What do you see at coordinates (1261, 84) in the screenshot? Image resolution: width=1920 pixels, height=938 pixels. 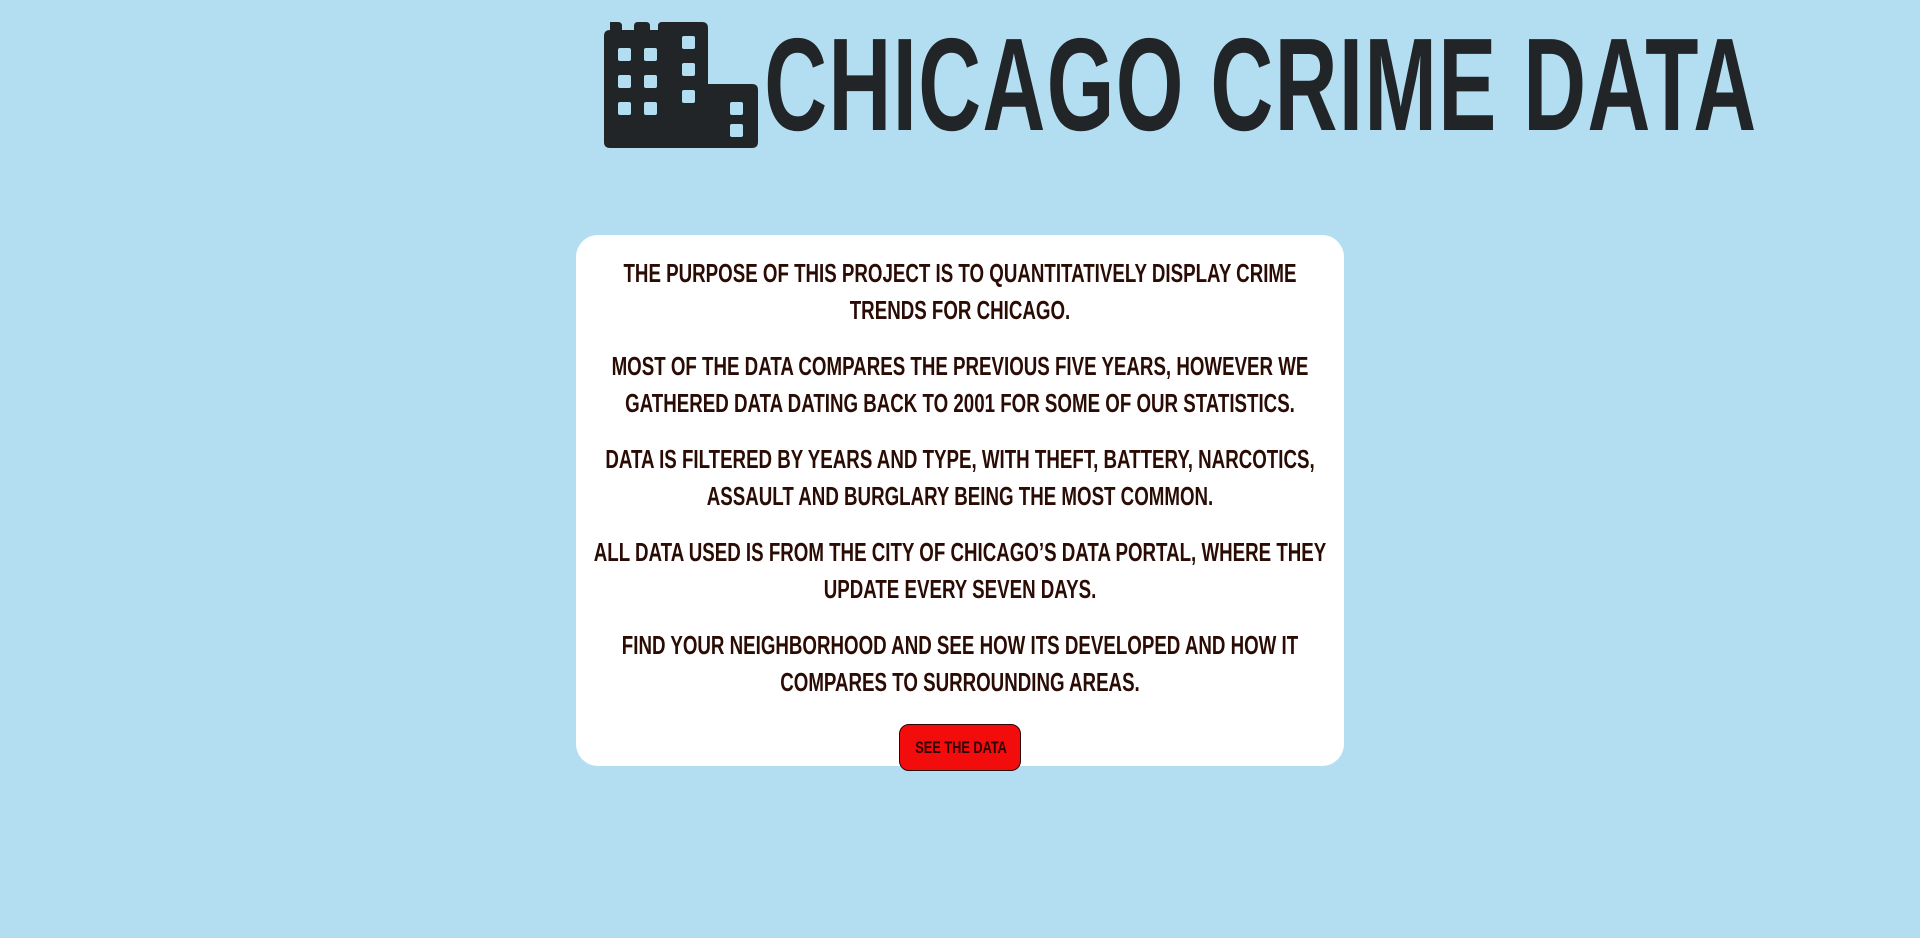 I see `site-title: CHICAGO CRIME DATA` at bounding box center [1261, 84].